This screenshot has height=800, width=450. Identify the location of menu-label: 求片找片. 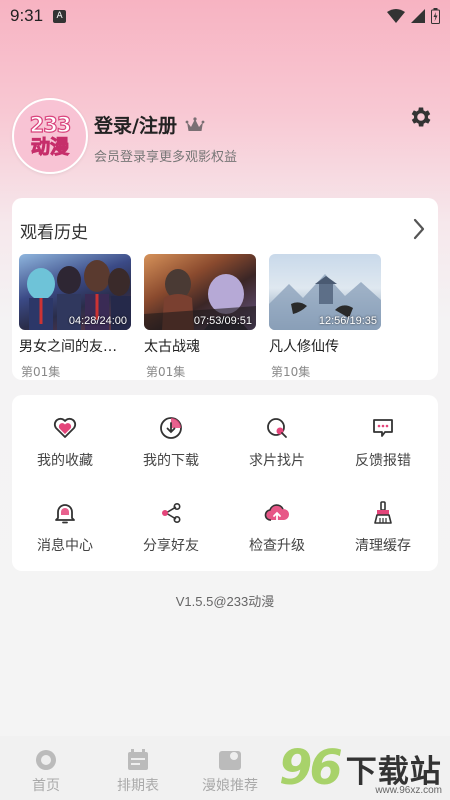
(277, 461).